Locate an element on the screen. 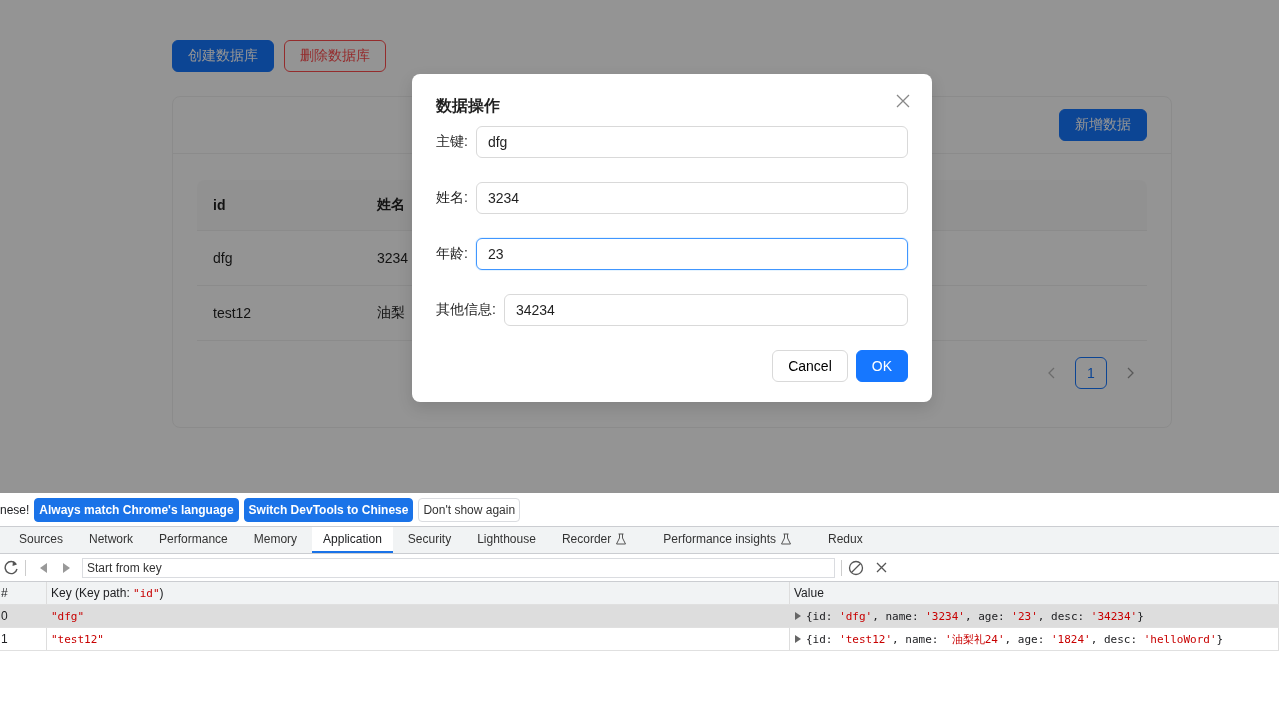 This screenshot has width=1279, height=710. table-cell: "test12" is located at coordinates (418, 639).